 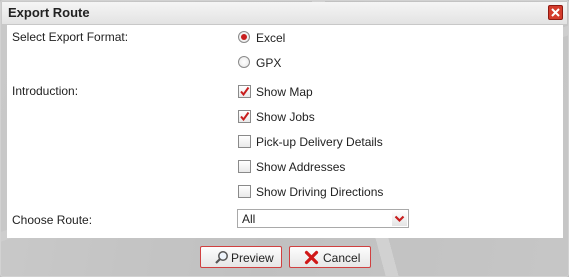 I want to click on checkbox-show-driving-directions, so click(x=244, y=191).